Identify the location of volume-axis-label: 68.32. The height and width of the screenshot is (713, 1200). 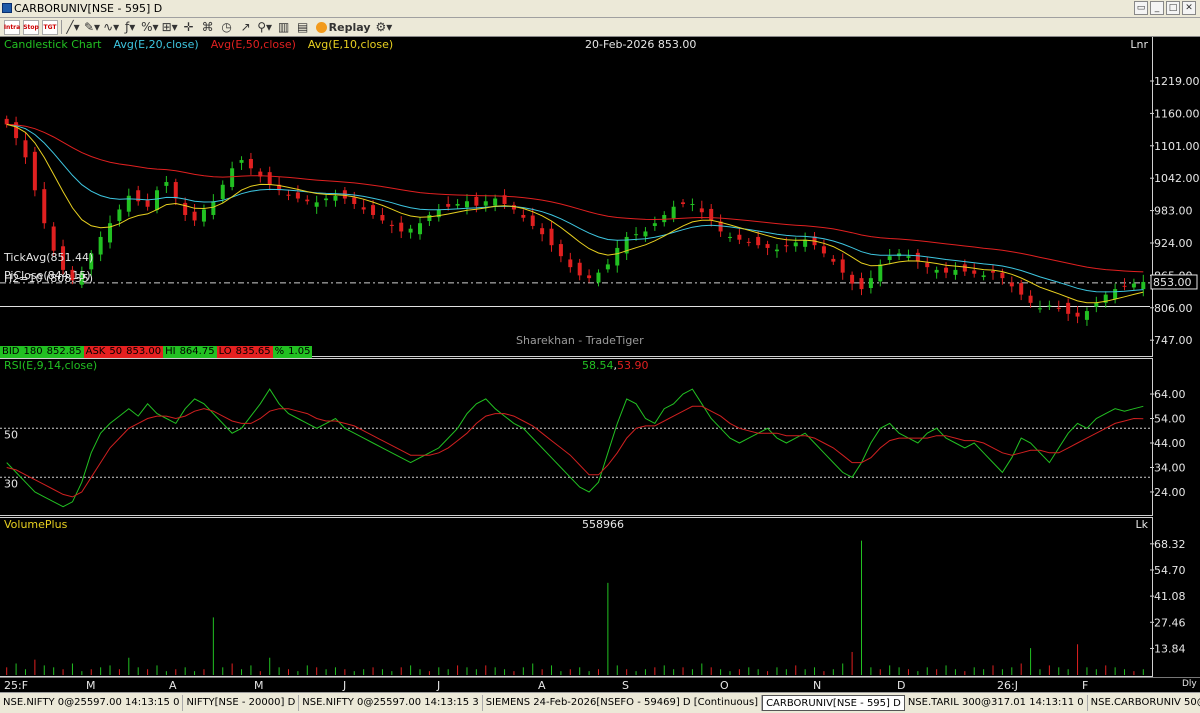
(1170, 544).